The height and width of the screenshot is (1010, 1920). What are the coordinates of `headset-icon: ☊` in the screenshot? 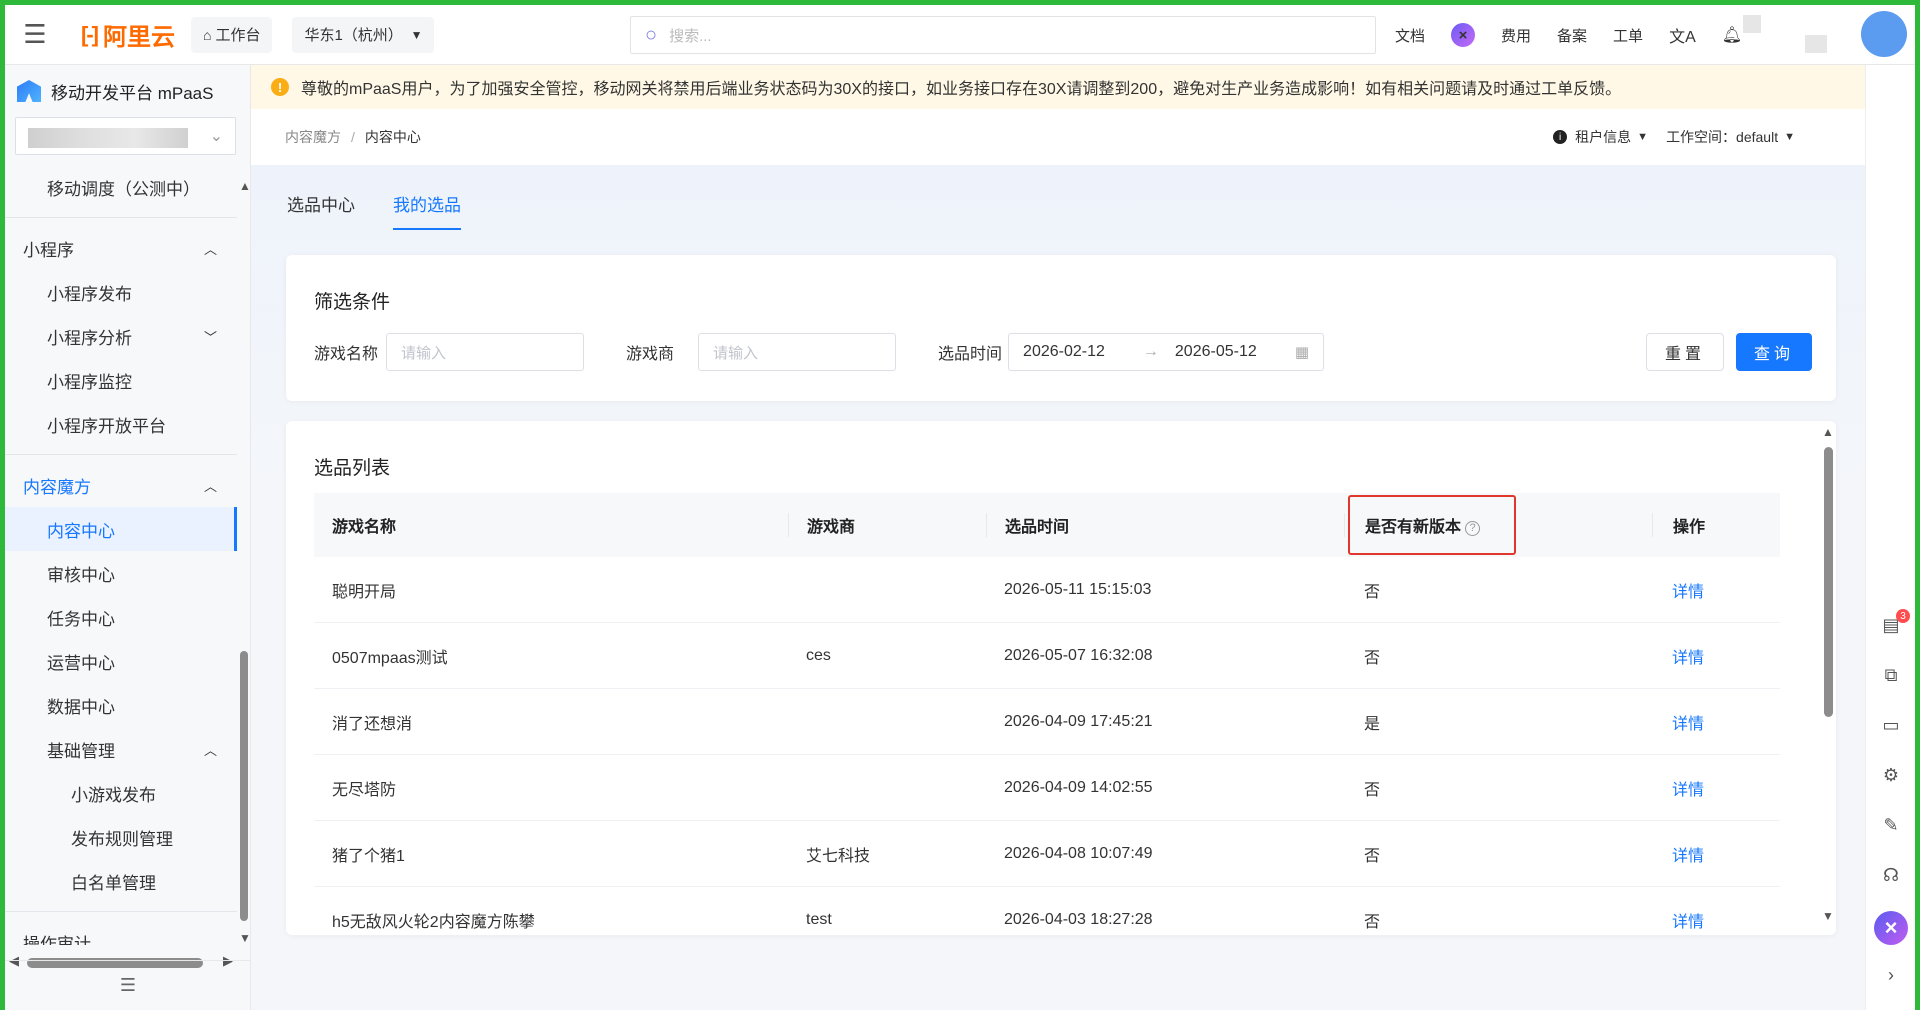 It's located at (1891, 875).